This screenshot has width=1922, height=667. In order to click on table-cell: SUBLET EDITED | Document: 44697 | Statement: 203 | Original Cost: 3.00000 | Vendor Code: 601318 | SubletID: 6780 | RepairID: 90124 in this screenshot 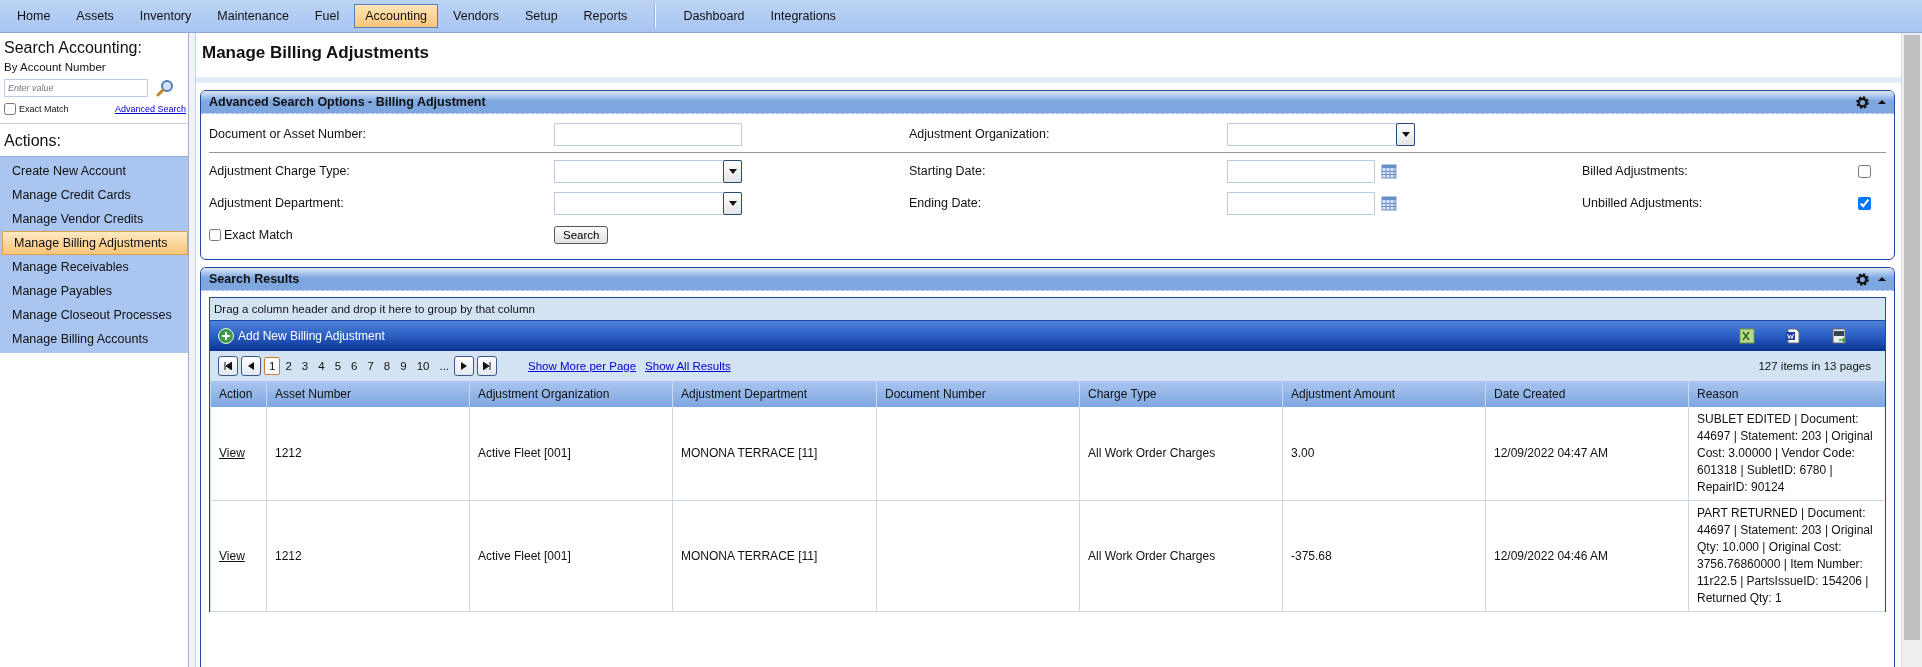, I will do `click(1786, 454)`.